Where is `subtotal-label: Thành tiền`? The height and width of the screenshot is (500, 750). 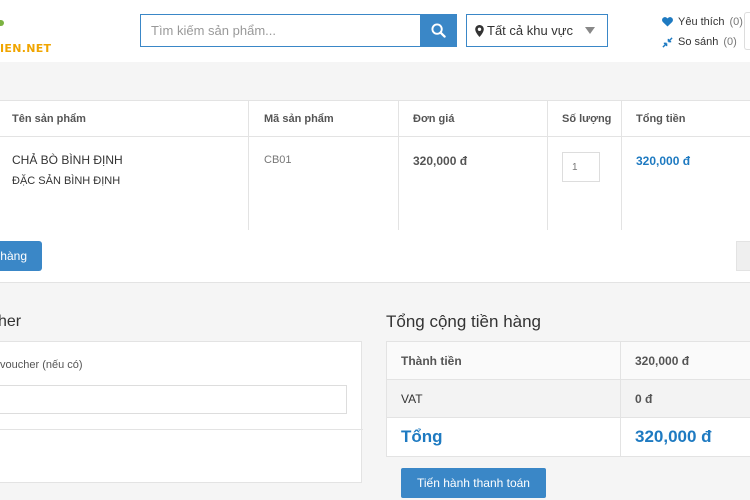 subtotal-label: Thành tiền is located at coordinates (504, 360).